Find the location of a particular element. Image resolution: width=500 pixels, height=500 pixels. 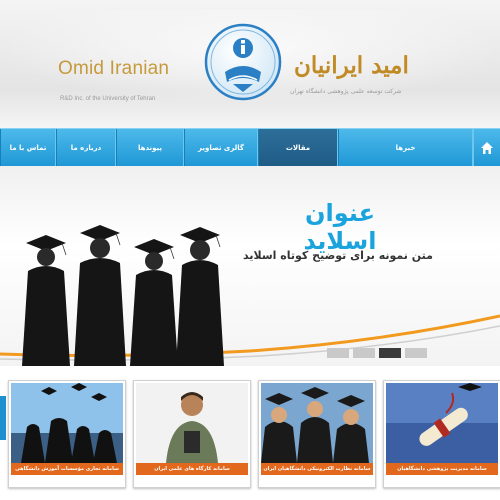

nav-news: خبرها is located at coordinates (405, 148).